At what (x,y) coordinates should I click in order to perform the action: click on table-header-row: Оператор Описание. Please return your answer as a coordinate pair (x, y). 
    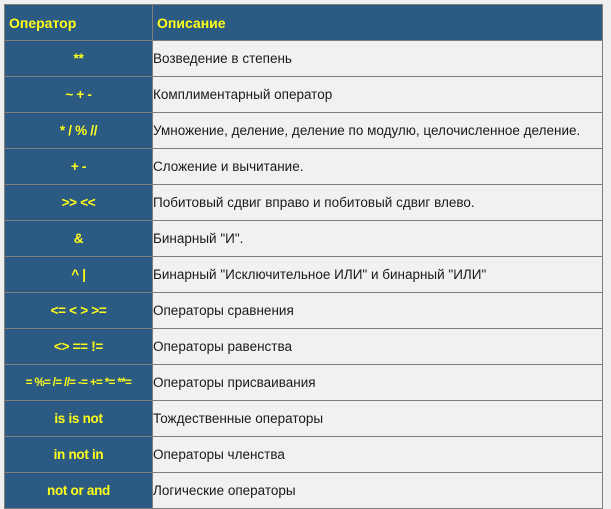
    Looking at the image, I should click on (303, 22).